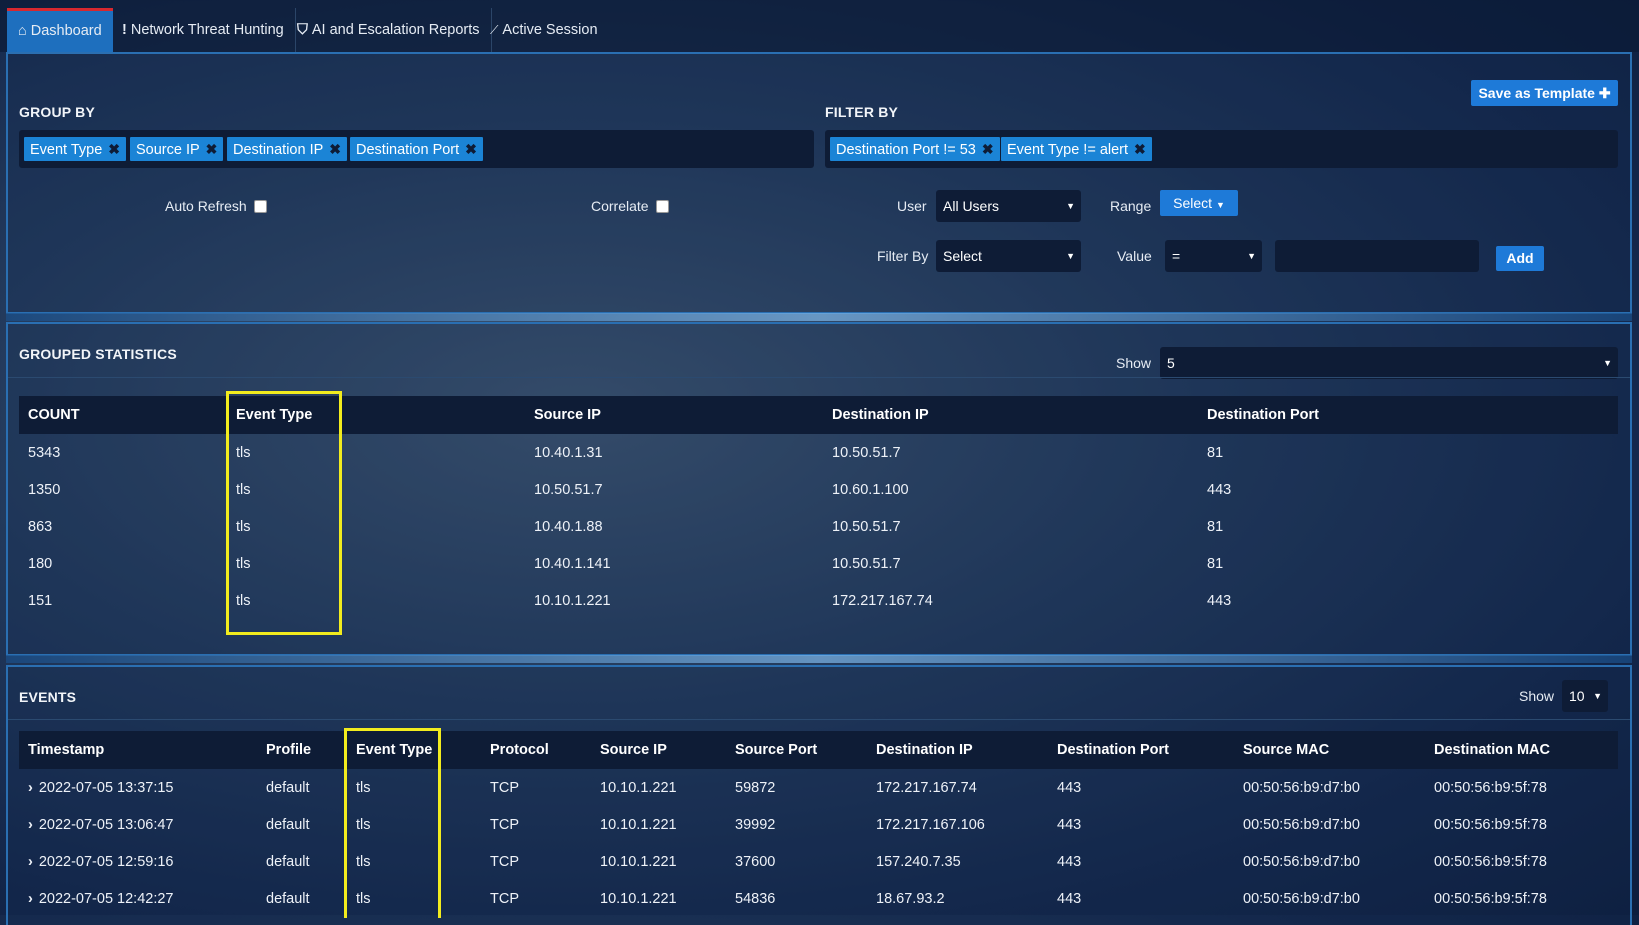  I want to click on grouped-show-label: Show, so click(1134, 363).